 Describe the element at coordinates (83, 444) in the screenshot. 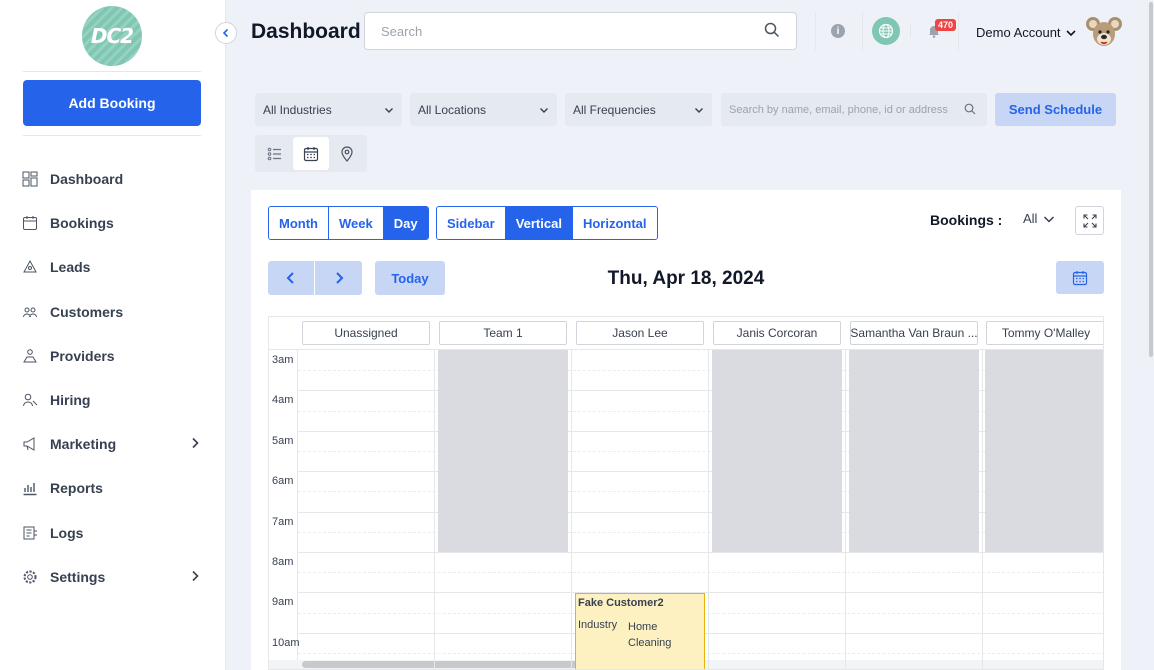

I see `sidebar-item-label: Marketing` at that location.